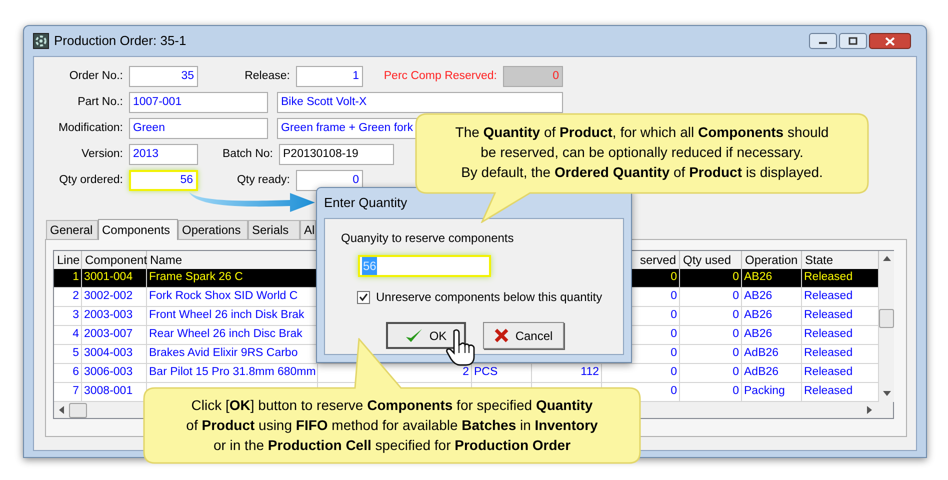 This screenshot has height=480, width=948. Describe the element at coordinates (642, 152) in the screenshot. I see `callout-text: The Quantity of Product, for which all Components should be reserved, can be optionally reduced if necessary. By default, the Ordered Quantity of Product is displayed.` at that location.